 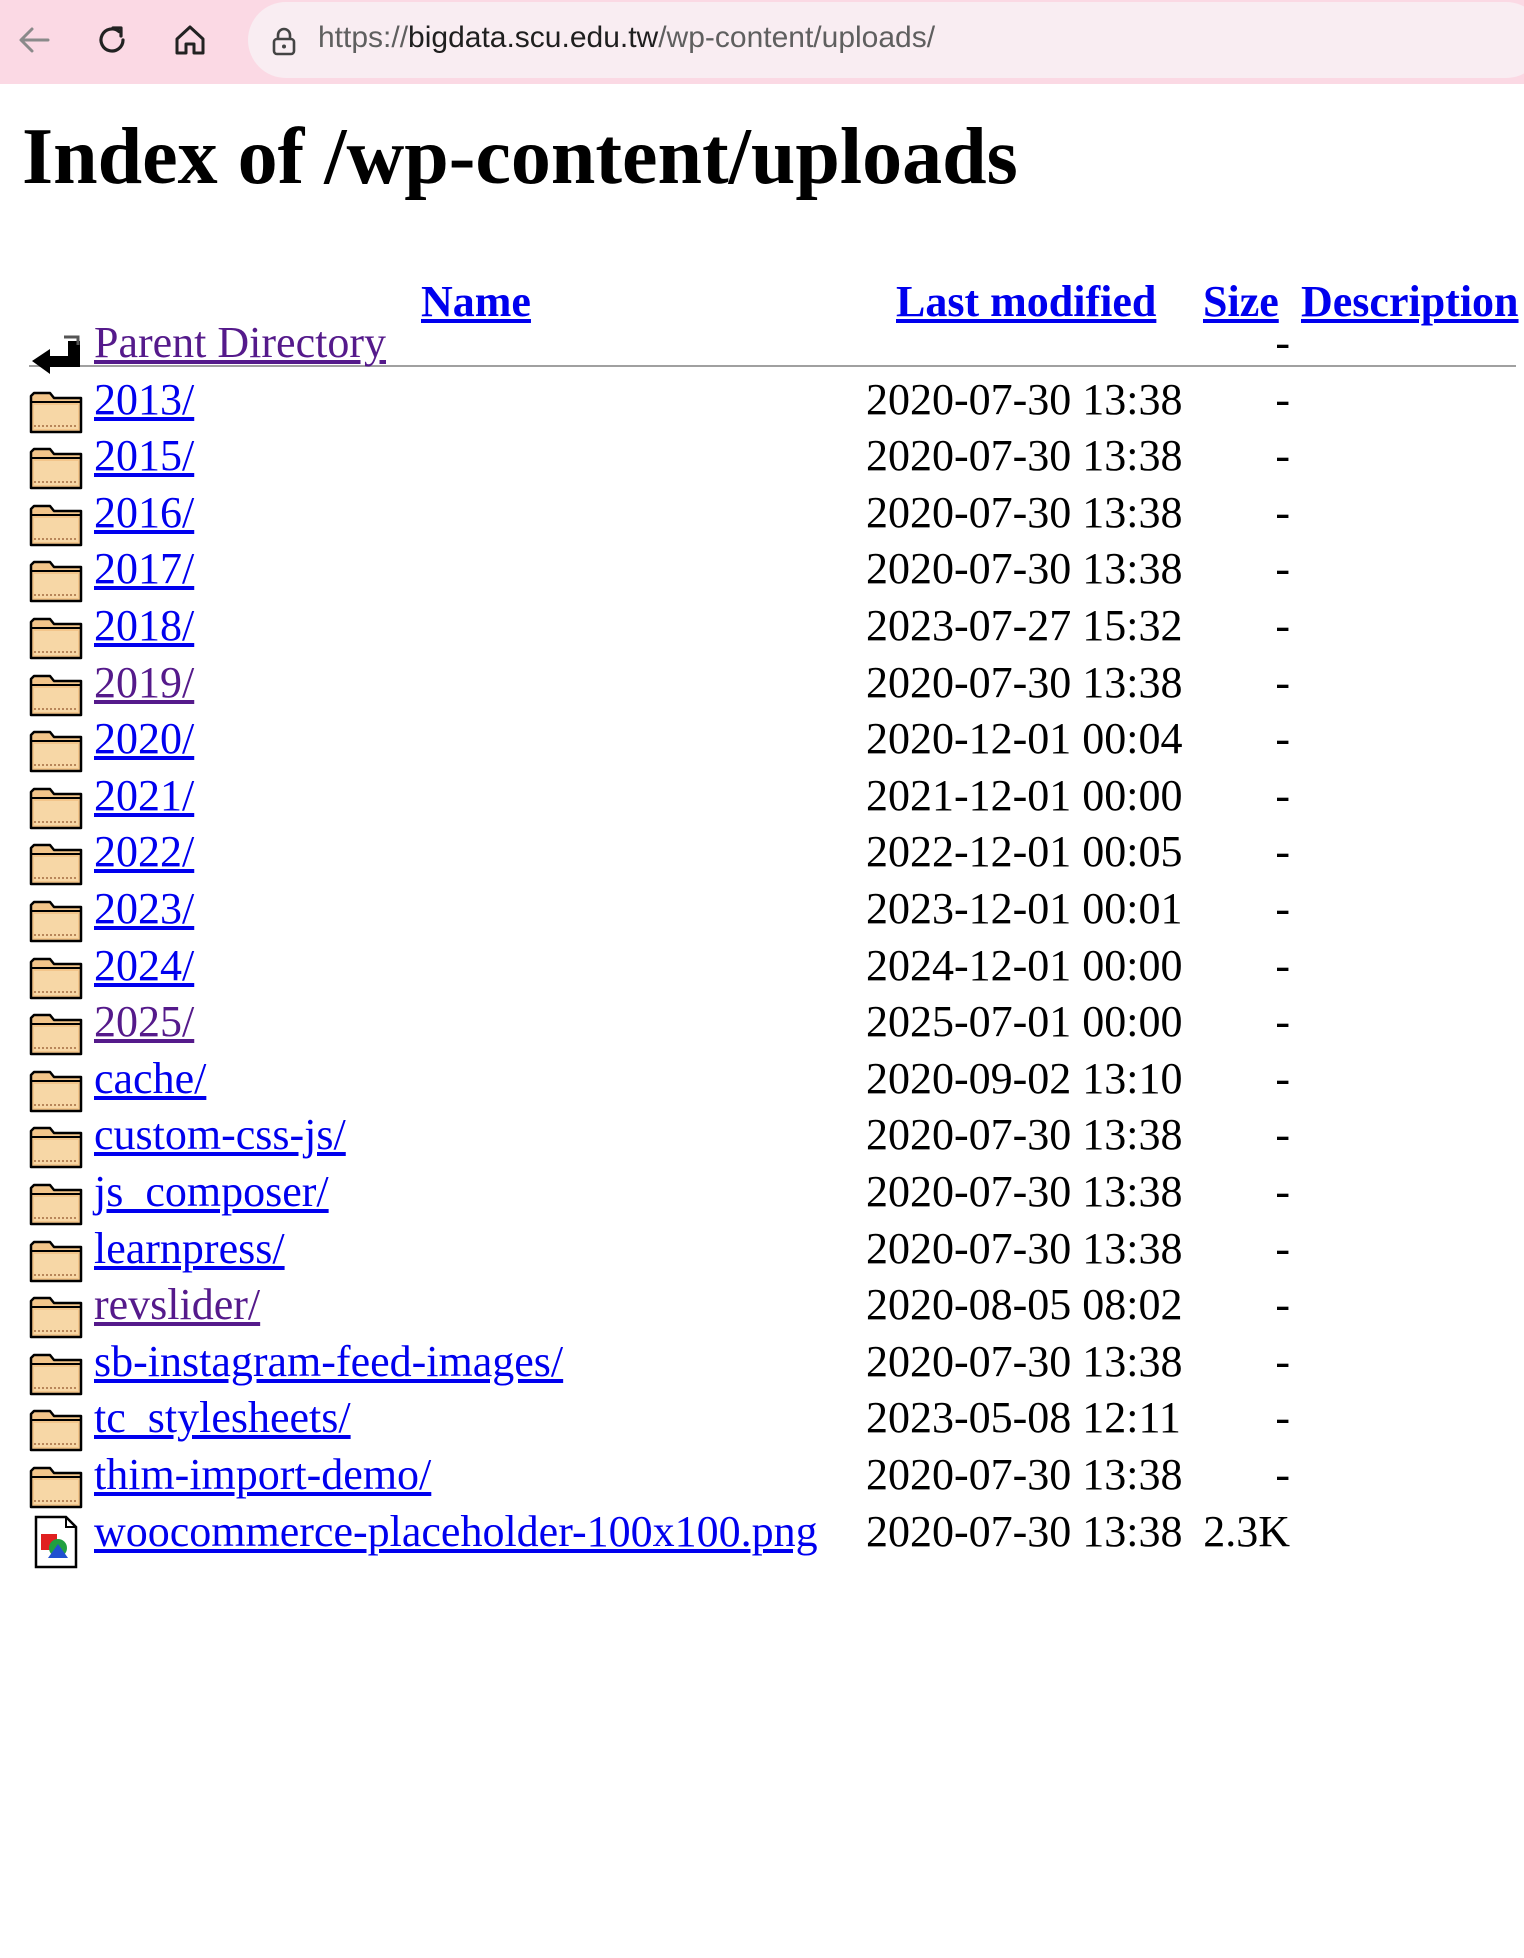 I want to click on entry-link: woocommerce-placeholder-100x100.png, so click(x=456, y=1531).